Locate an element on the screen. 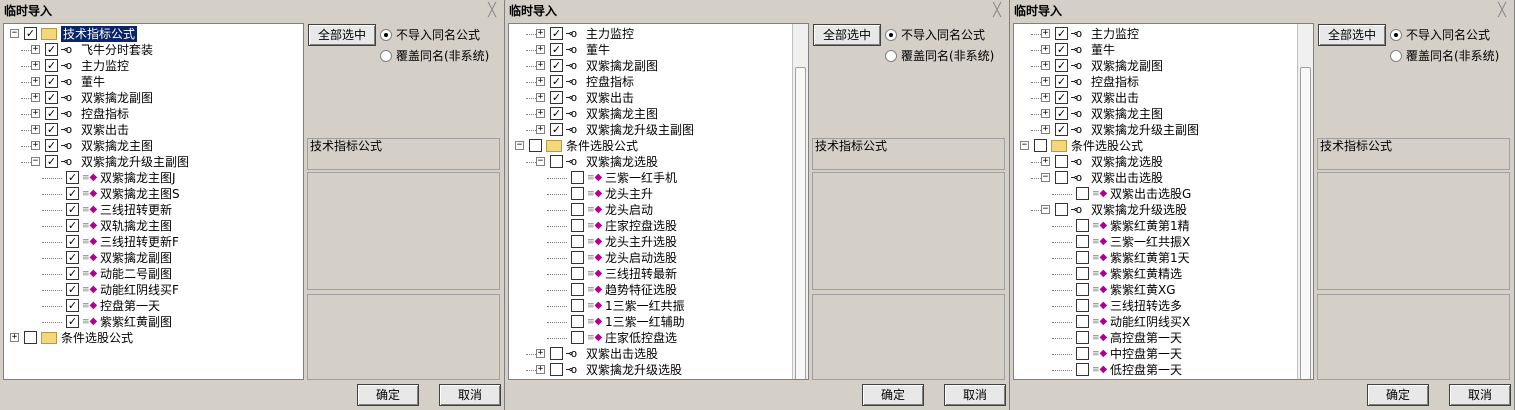 Image resolution: width=1515 pixels, height=410 pixels. tree-row: ≡◆ 三线扭转选多 is located at coordinates (1163, 306).